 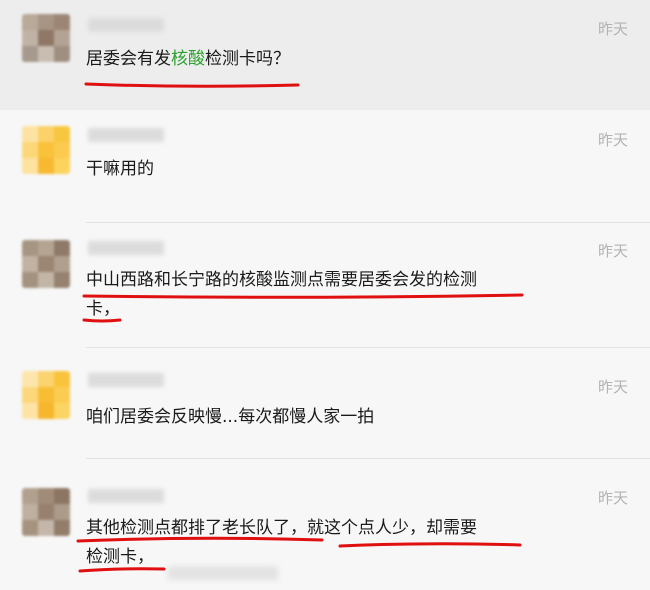 I want to click on blurred-content, so click(x=223, y=573).